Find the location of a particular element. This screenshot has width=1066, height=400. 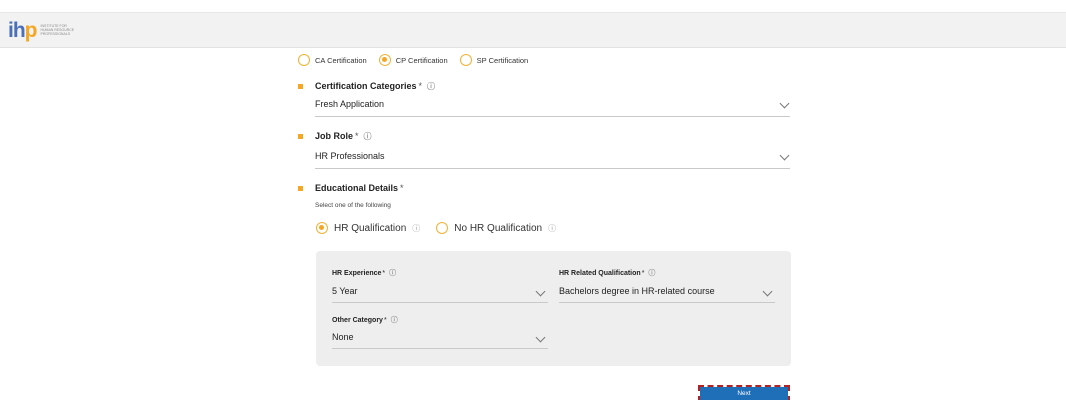

hr-experience-label: HR Experience* ⓘ is located at coordinates (364, 273).